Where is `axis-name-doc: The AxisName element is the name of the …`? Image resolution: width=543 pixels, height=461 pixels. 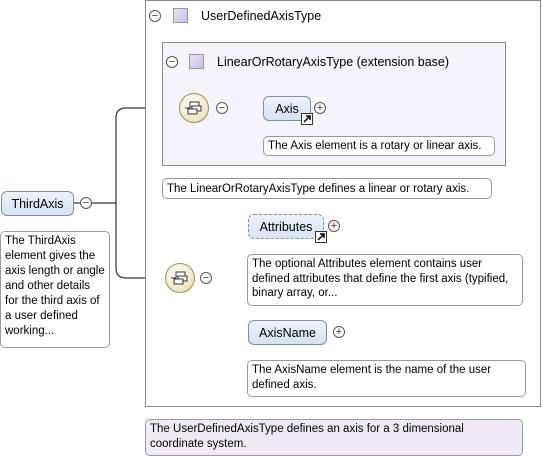
axis-name-doc: The AxisName element is the name of the … is located at coordinates (386, 378).